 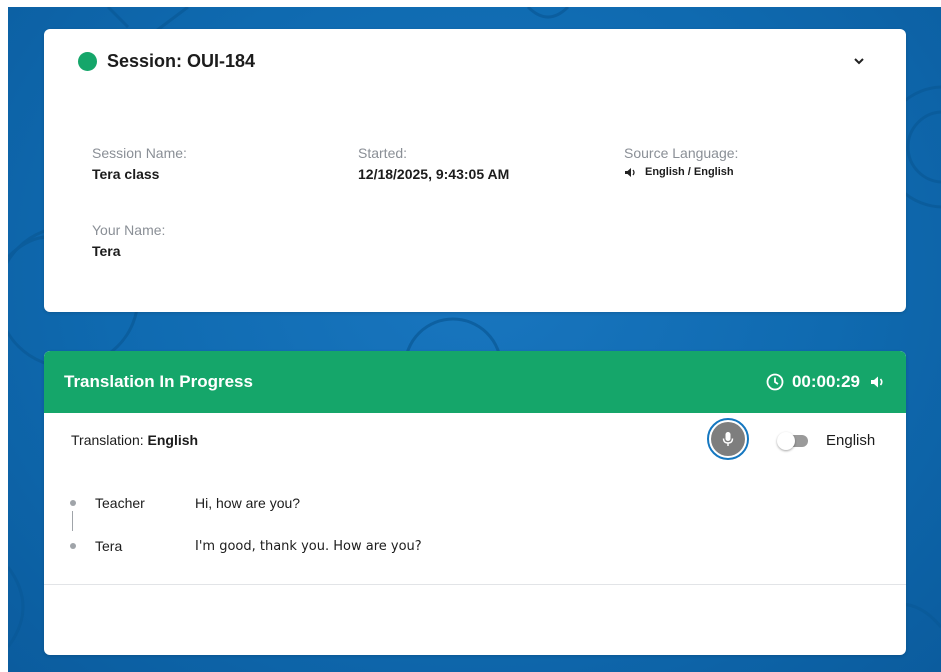 I want to click on translation-label: Translation:, so click(x=109, y=440).